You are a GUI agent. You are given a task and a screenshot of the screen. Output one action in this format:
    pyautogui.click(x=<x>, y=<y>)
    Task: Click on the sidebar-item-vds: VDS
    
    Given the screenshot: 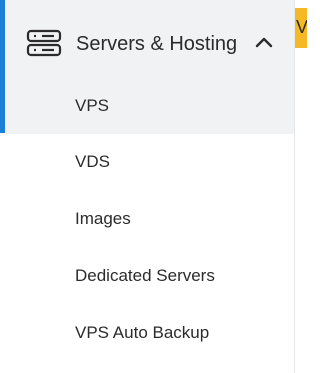 What is the action you would take?
    pyautogui.click(x=150, y=162)
    